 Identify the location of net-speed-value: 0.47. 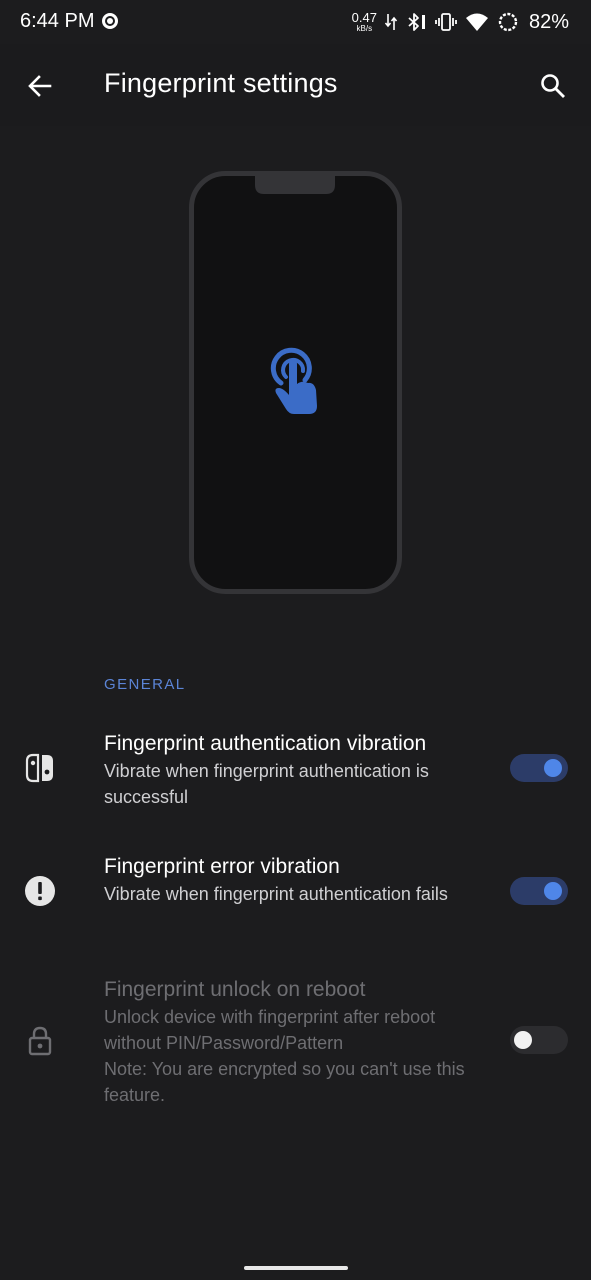
(364, 17).